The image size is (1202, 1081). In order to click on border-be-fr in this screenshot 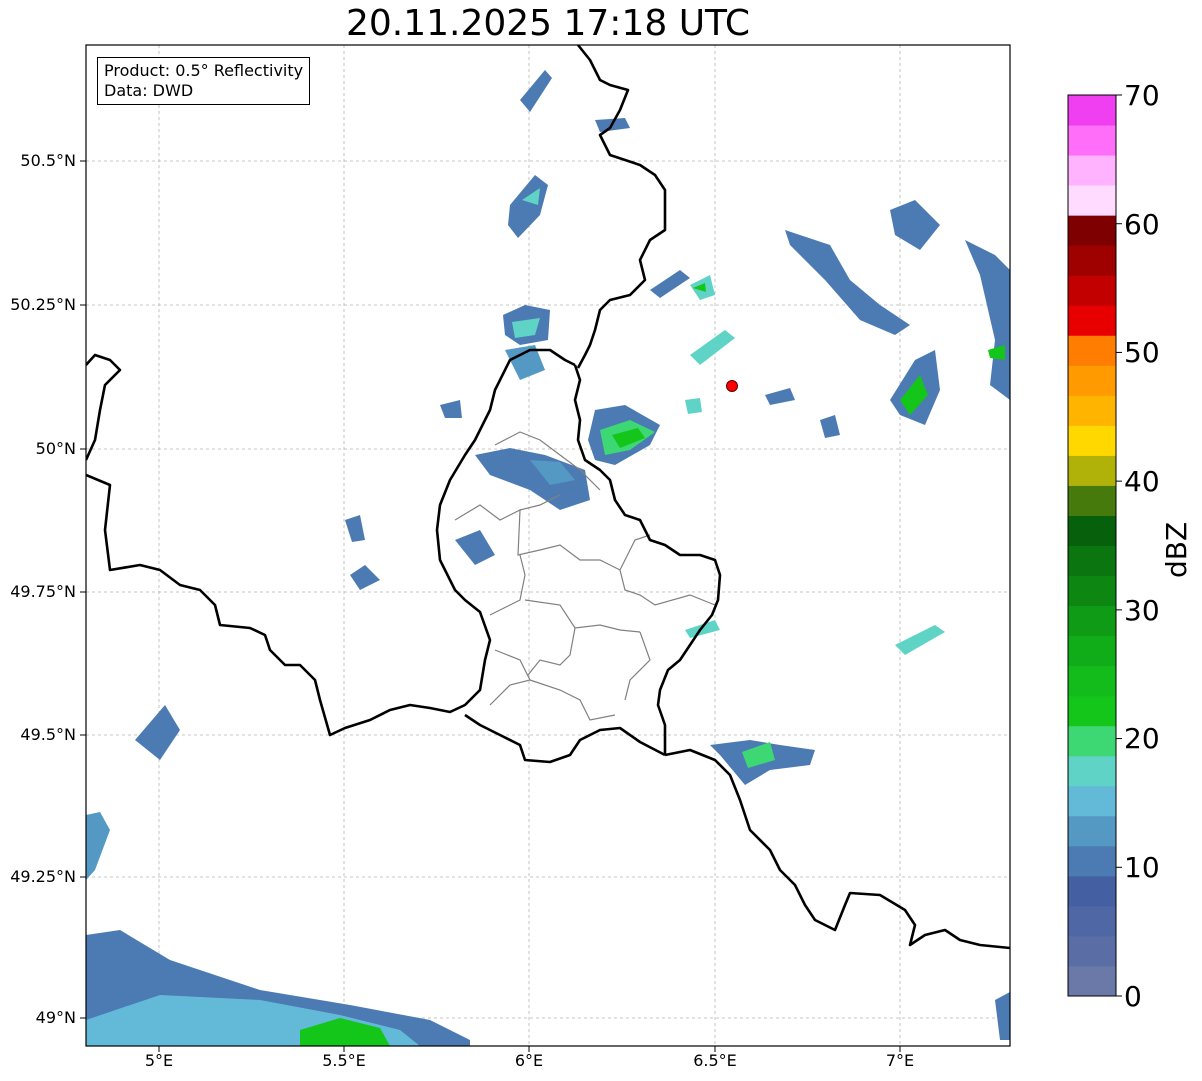, I will do `click(104, 407)`.